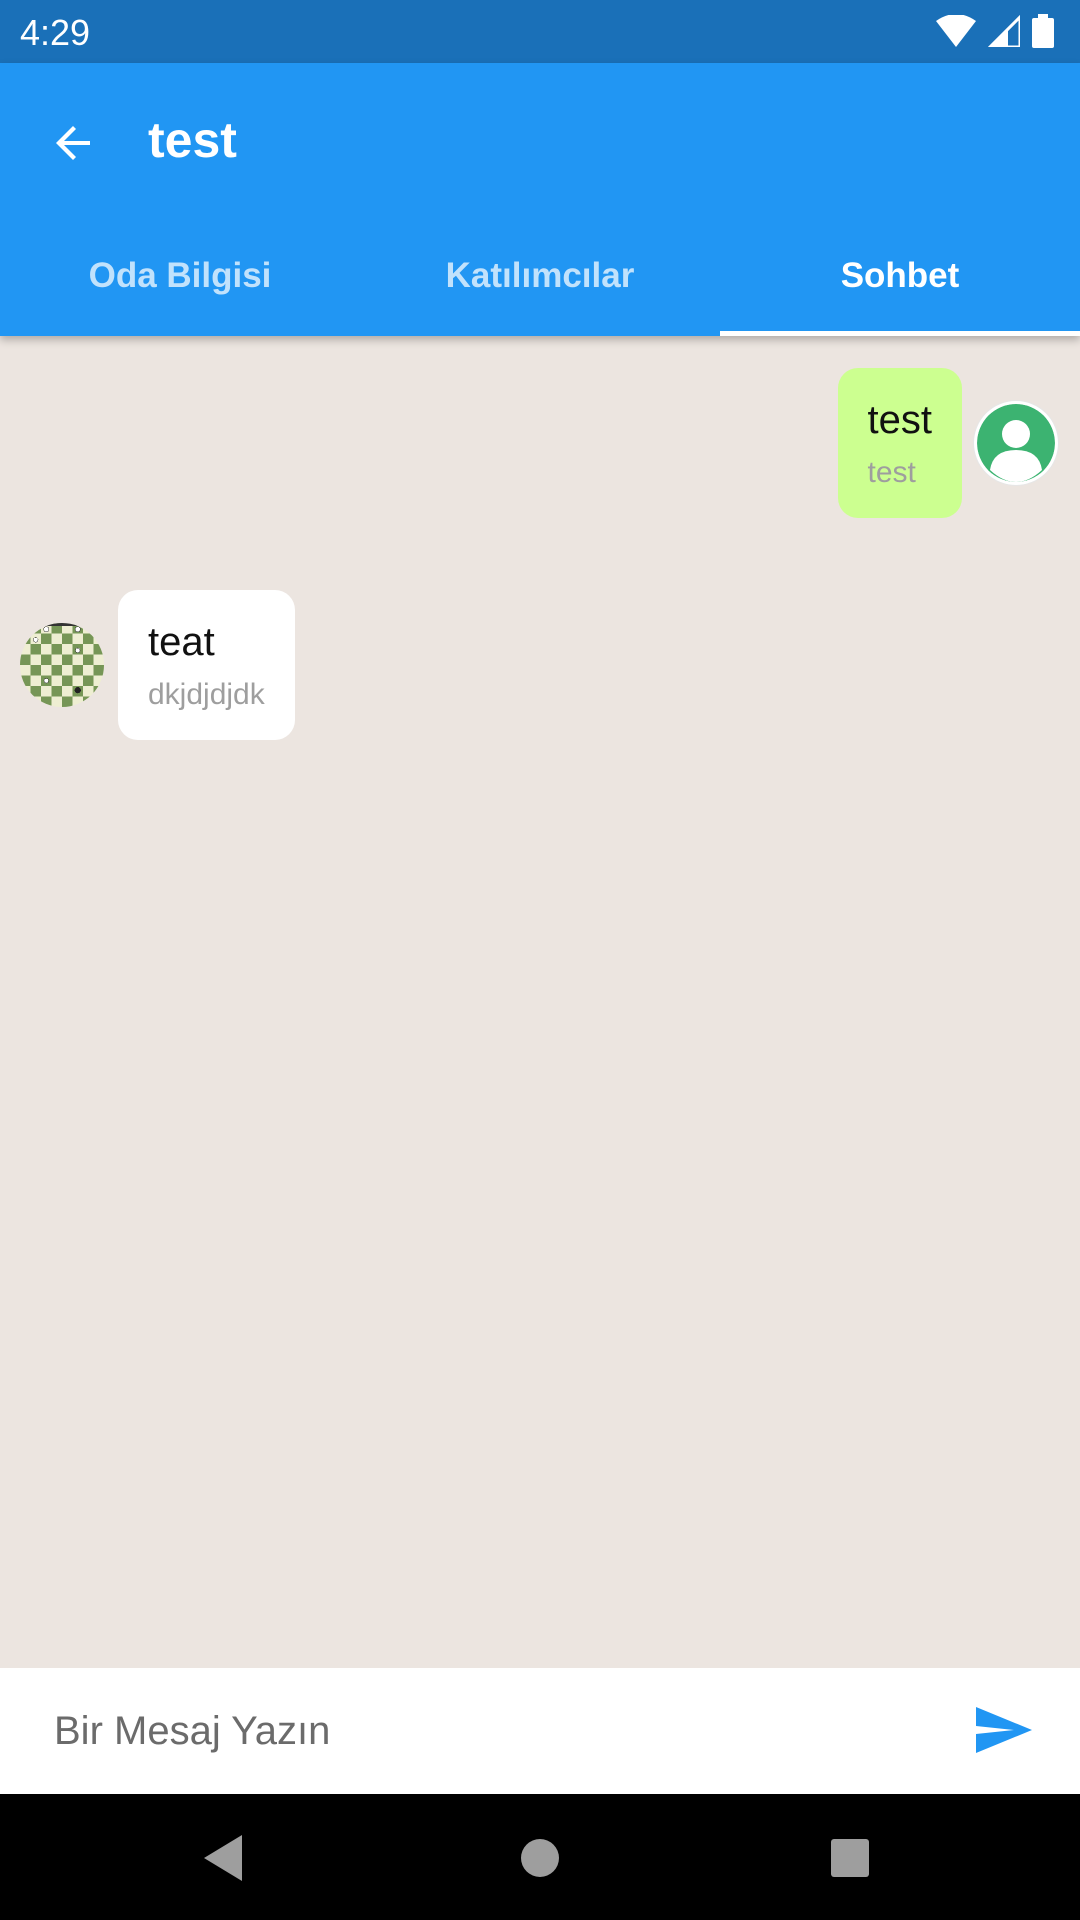 The image size is (1080, 1920). I want to click on nav-recents-icon, so click(850, 1858).